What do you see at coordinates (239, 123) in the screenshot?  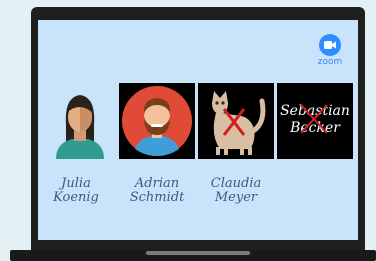 I see `cat-photo` at bounding box center [239, 123].